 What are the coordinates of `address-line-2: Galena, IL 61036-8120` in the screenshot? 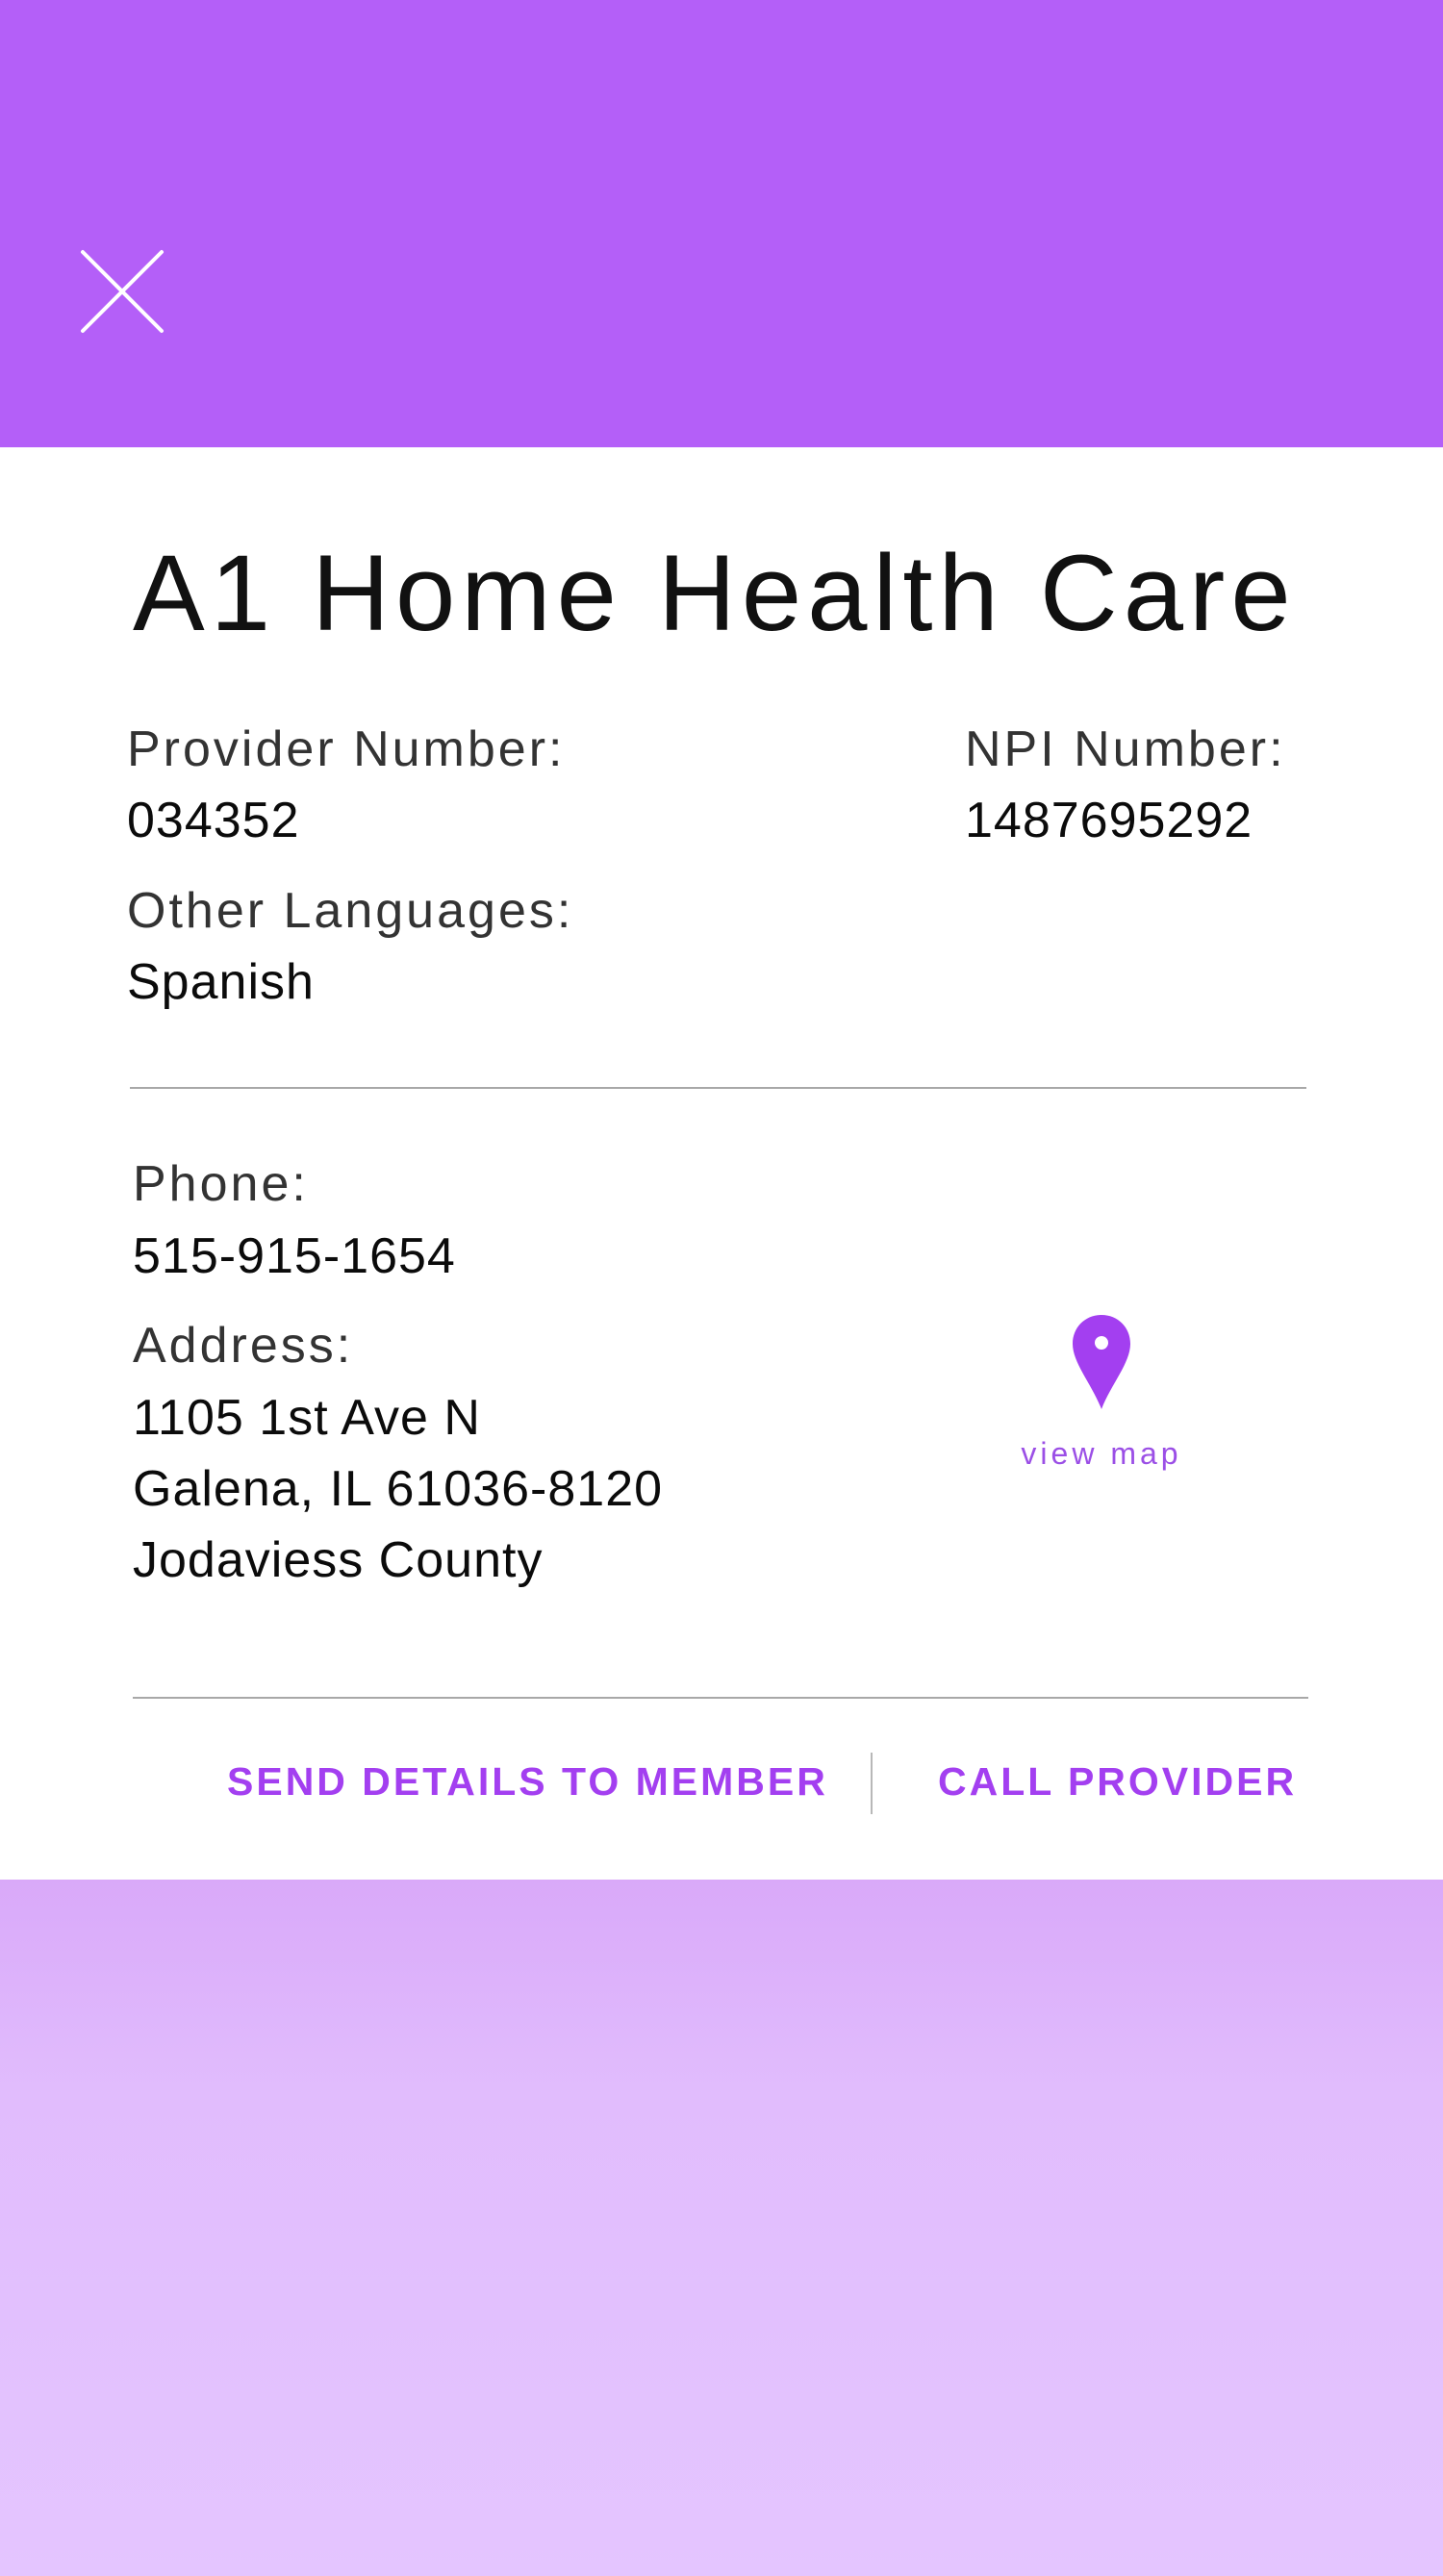 It's located at (398, 1489).